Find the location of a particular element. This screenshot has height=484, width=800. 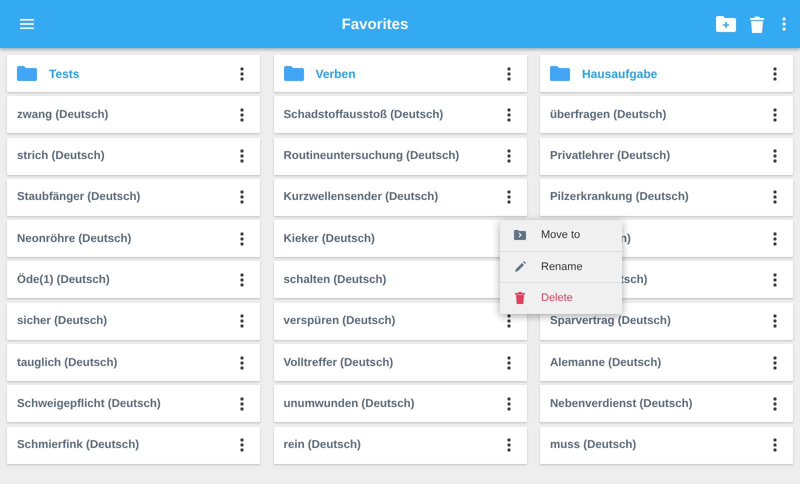

menu-label: Move to is located at coordinates (560, 235).